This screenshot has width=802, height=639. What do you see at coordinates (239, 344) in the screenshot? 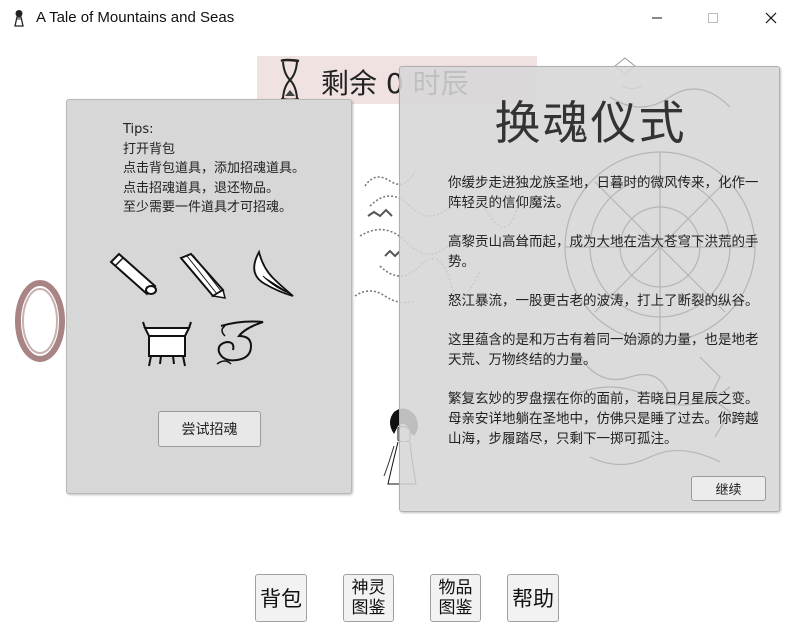
I see `cloud-swirl-item` at bounding box center [239, 344].